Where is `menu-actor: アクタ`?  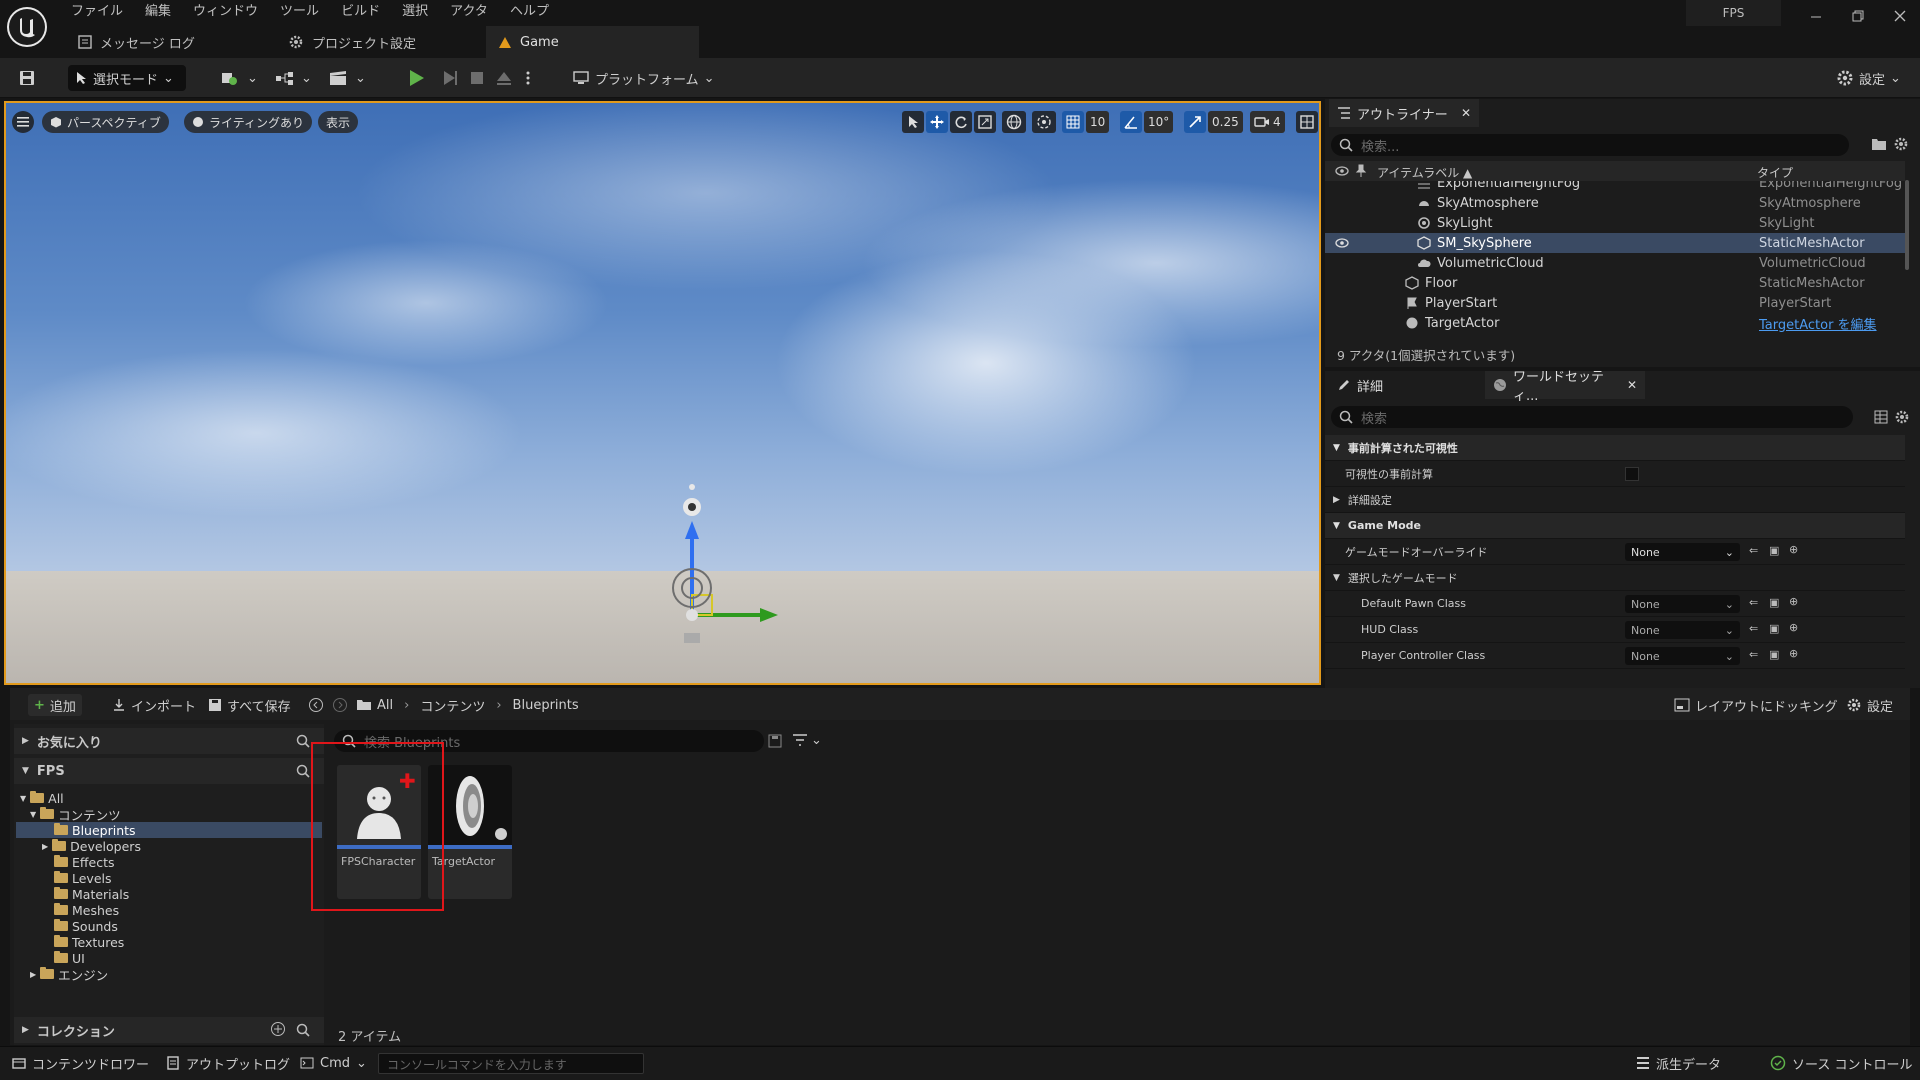
menu-actor: アクタ is located at coordinates (469, 12).